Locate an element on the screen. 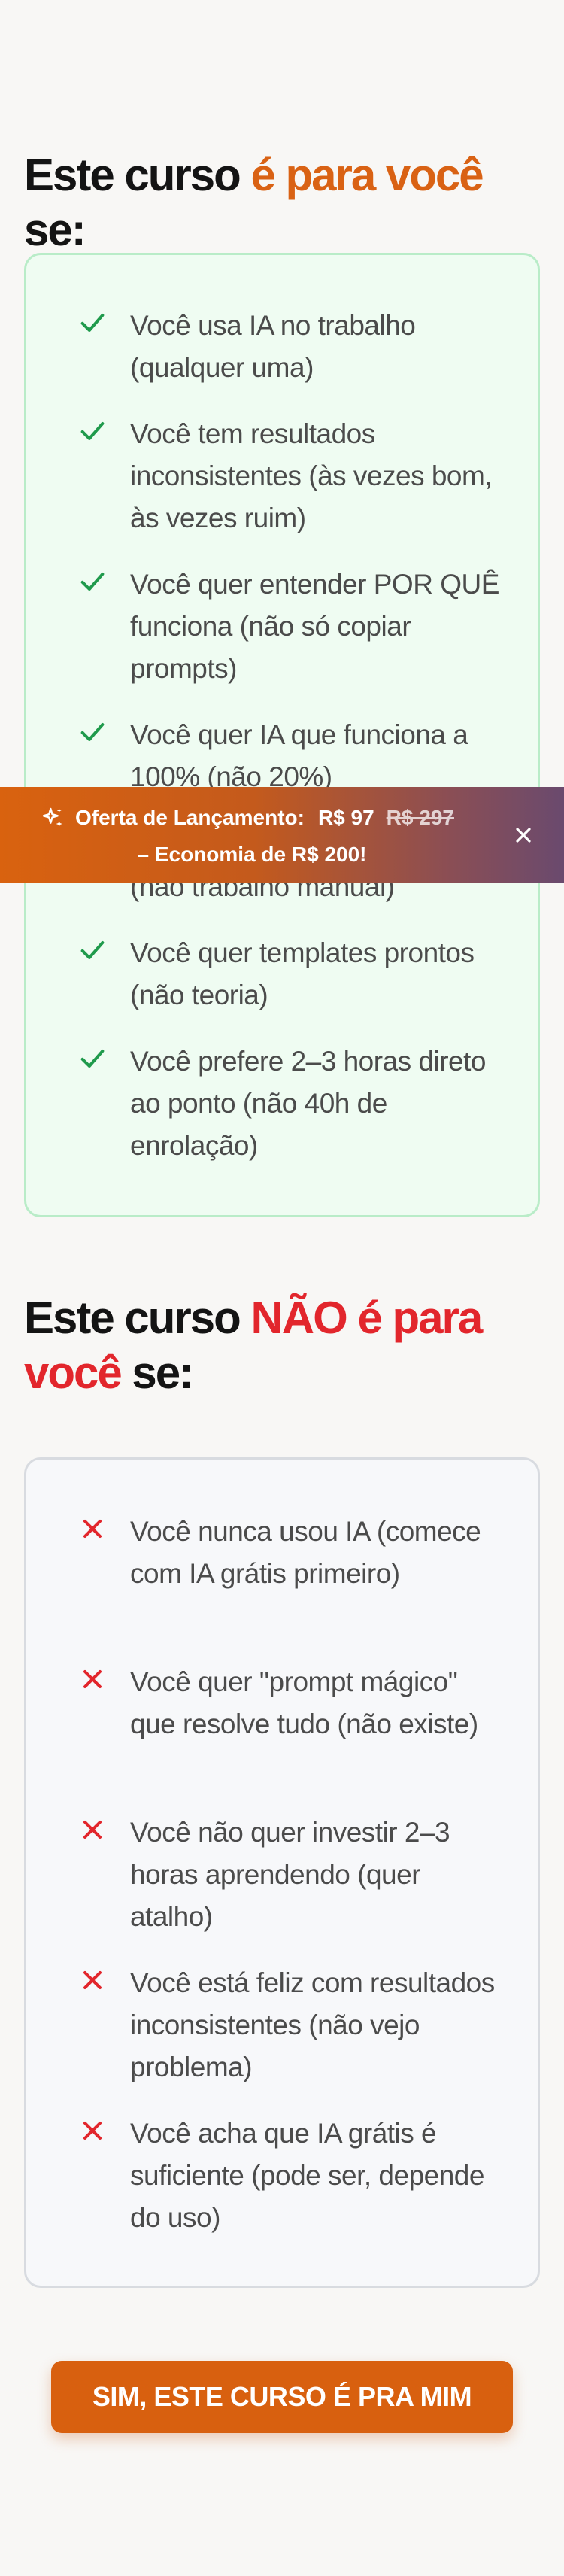 Image resolution: width=564 pixels, height=2576 pixels. promo-old-price: R$ 297 is located at coordinates (420, 818).